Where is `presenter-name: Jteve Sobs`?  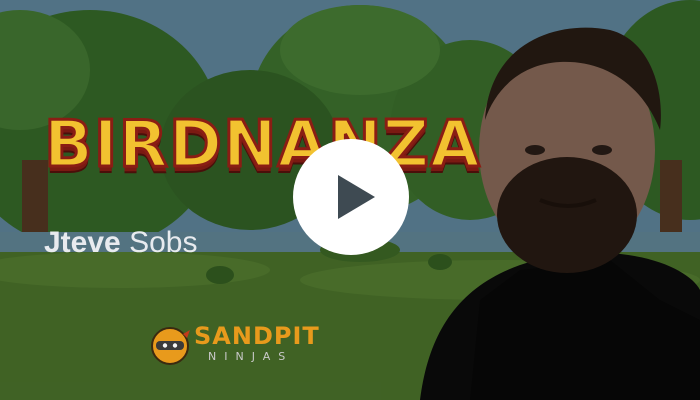 presenter-name: Jteve Sobs is located at coordinates (120, 243).